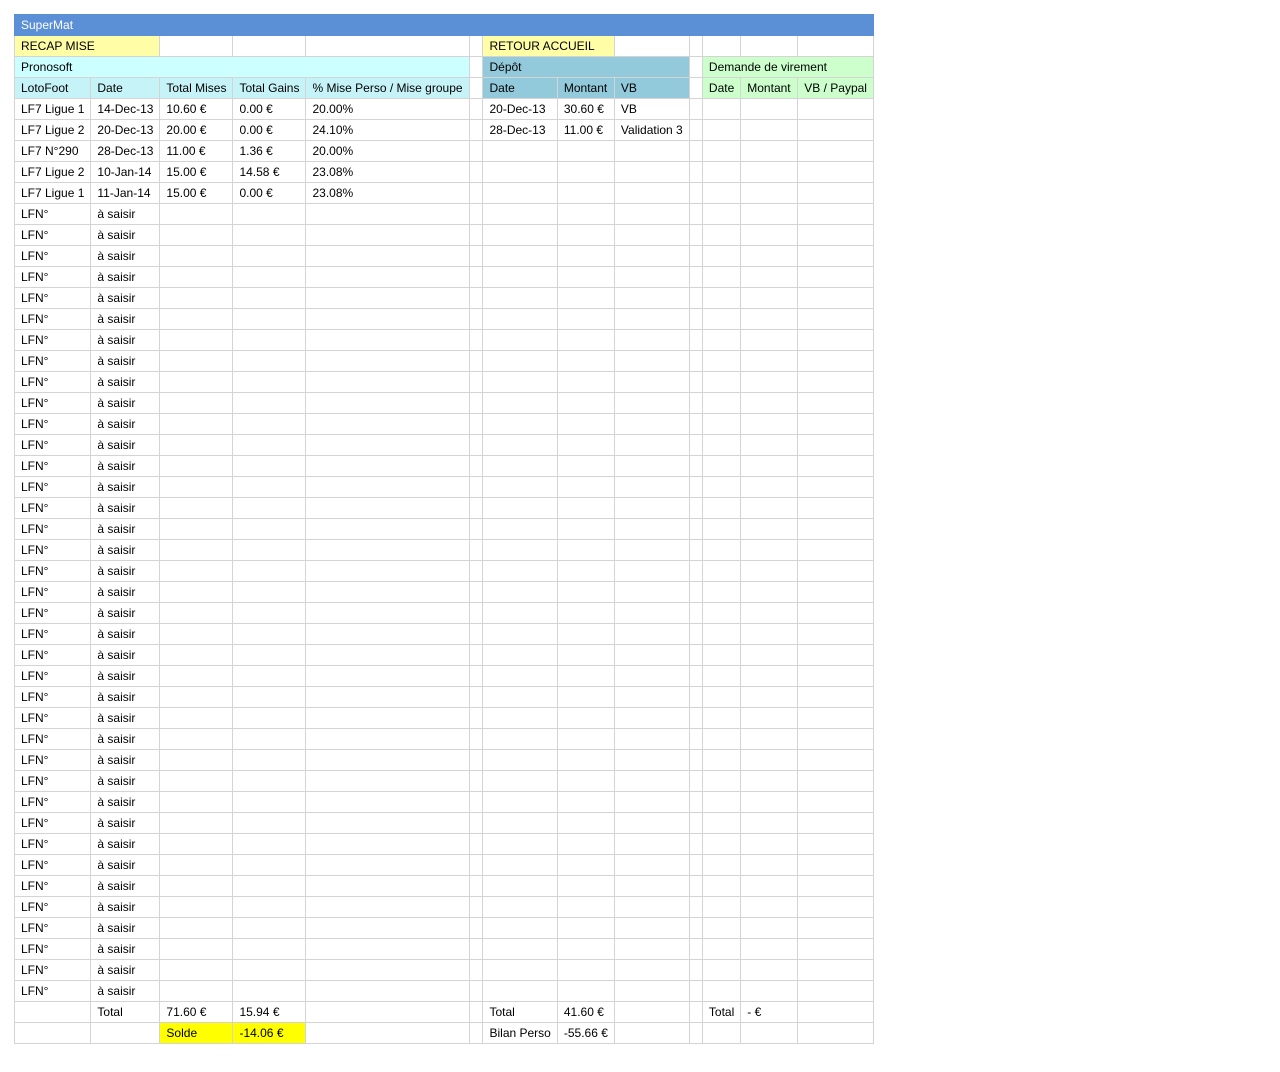 This screenshot has width=1280, height=1072. I want to click on total-mises-cell: 20.00 €, so click(196, 130).